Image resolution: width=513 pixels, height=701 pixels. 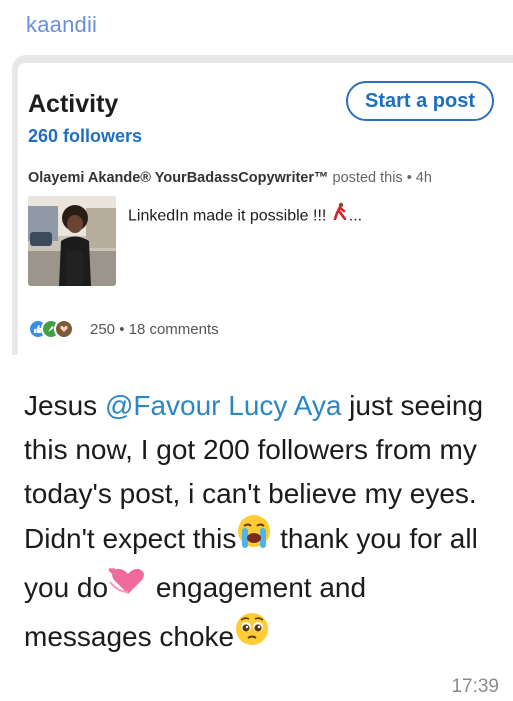 I want to click on message-timestamp: 17:39, so click(x=475, y=686).